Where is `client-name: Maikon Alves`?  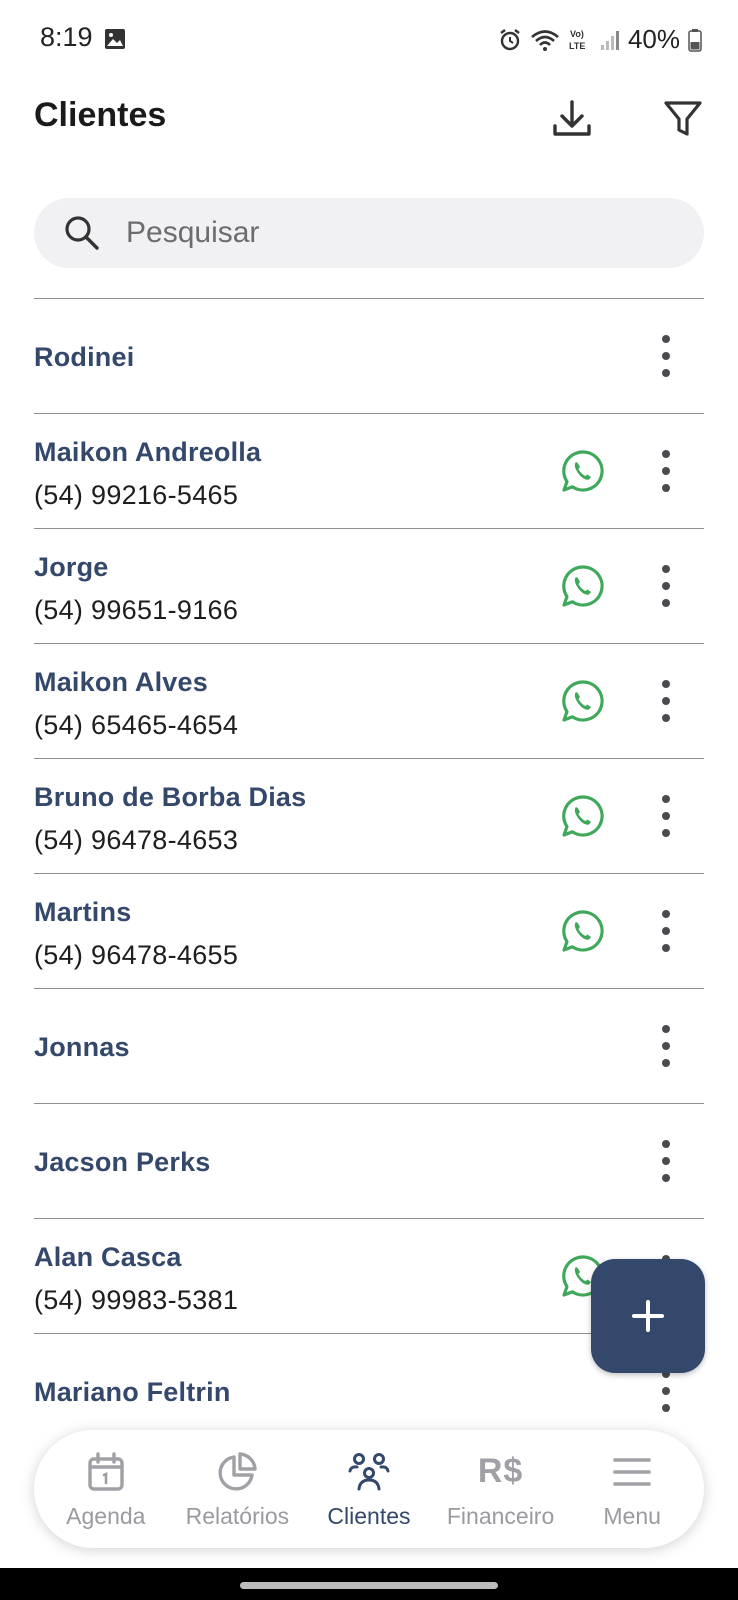
client-name: Maikon Alves is located at coordinates (121, 682).